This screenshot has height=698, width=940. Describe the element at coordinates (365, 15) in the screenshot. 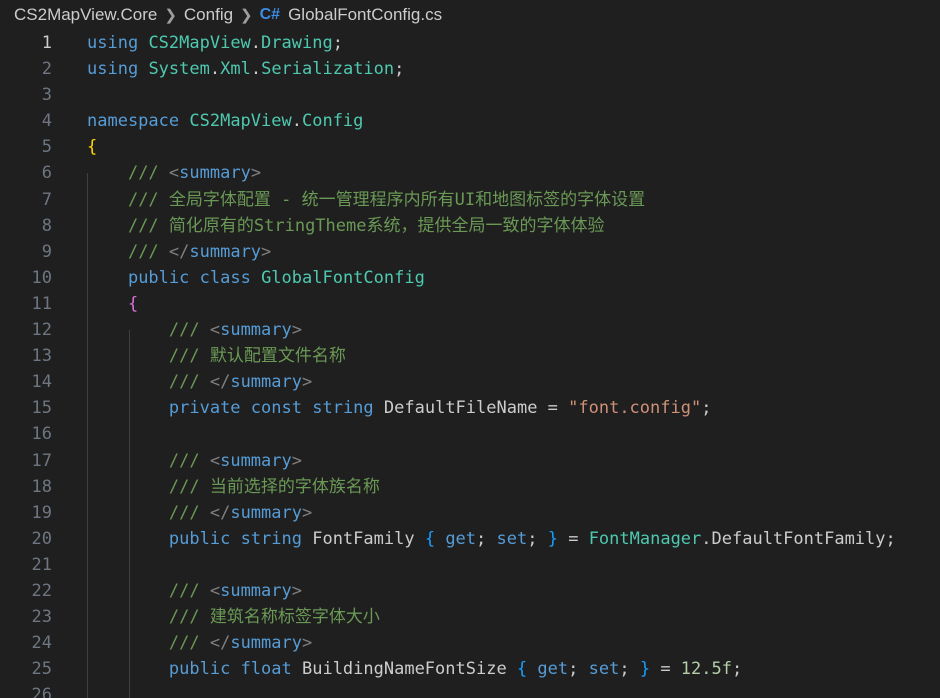

I see `breadcrumb-file: GlobalFontConfig.cs` at that location.